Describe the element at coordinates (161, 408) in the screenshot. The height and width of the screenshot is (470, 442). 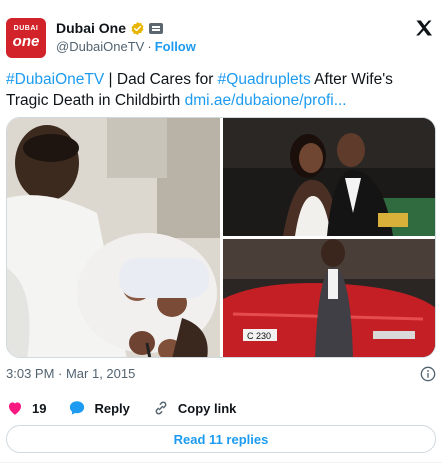
I see `link-icon` at that location.